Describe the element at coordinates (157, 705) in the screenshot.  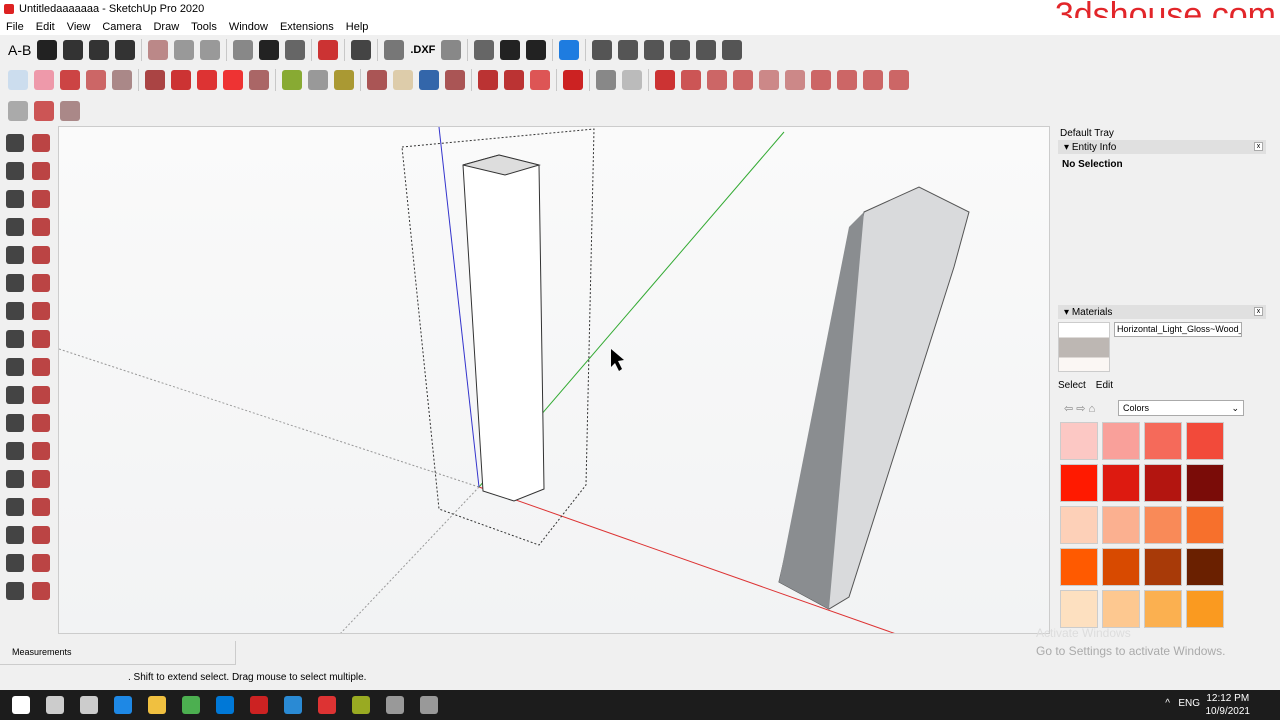
I see `explorer-icon` at that location.